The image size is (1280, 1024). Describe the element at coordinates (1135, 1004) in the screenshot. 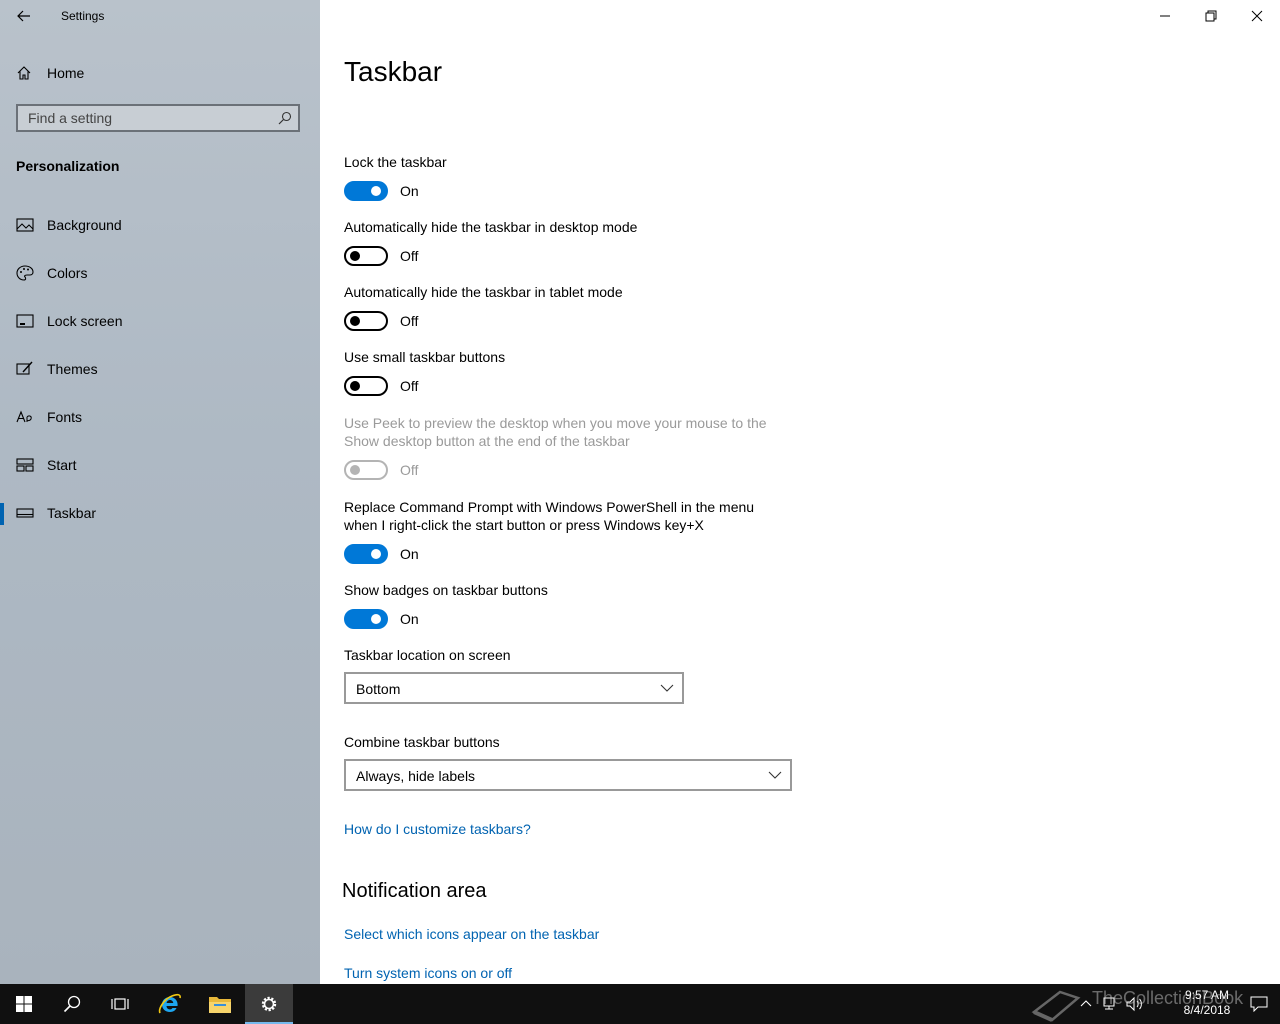

I see `volume-icon` at that location.